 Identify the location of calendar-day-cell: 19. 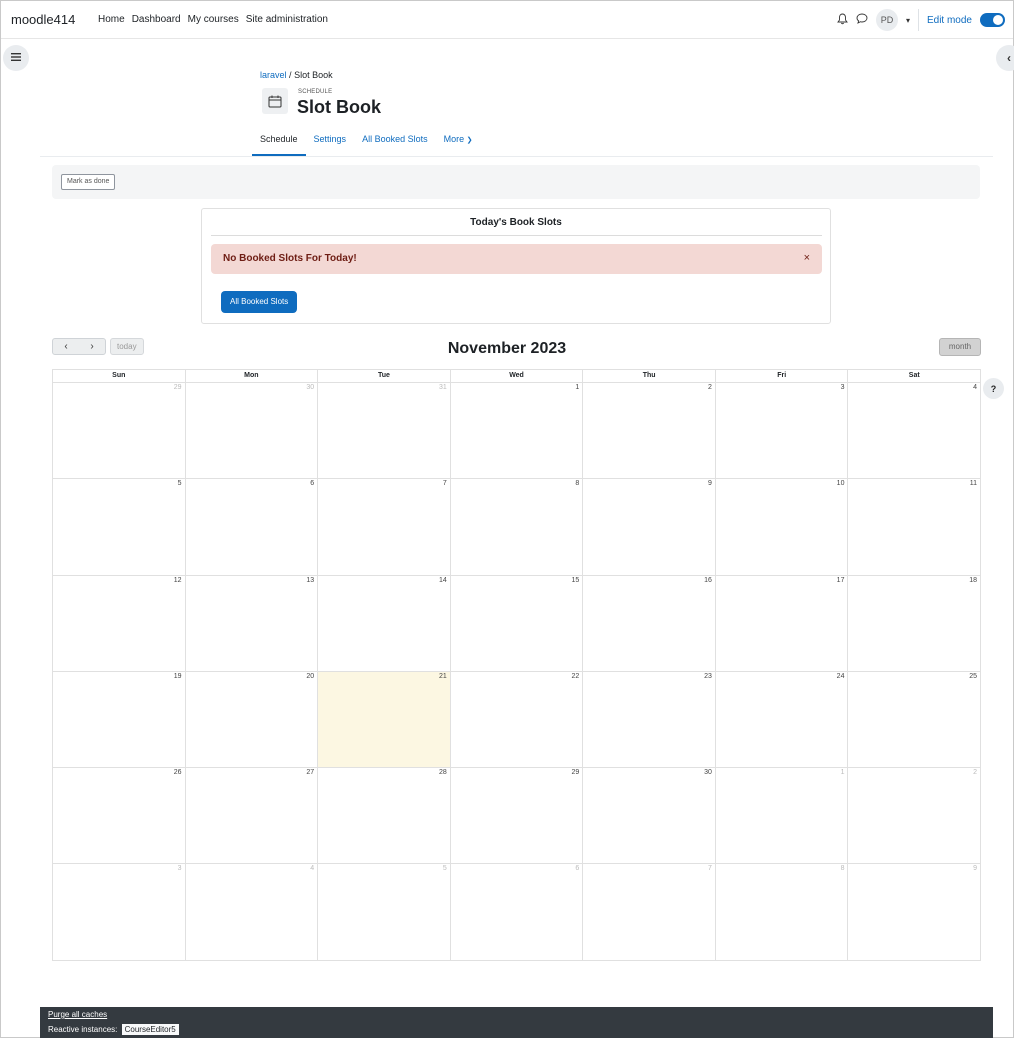
(119, 719).